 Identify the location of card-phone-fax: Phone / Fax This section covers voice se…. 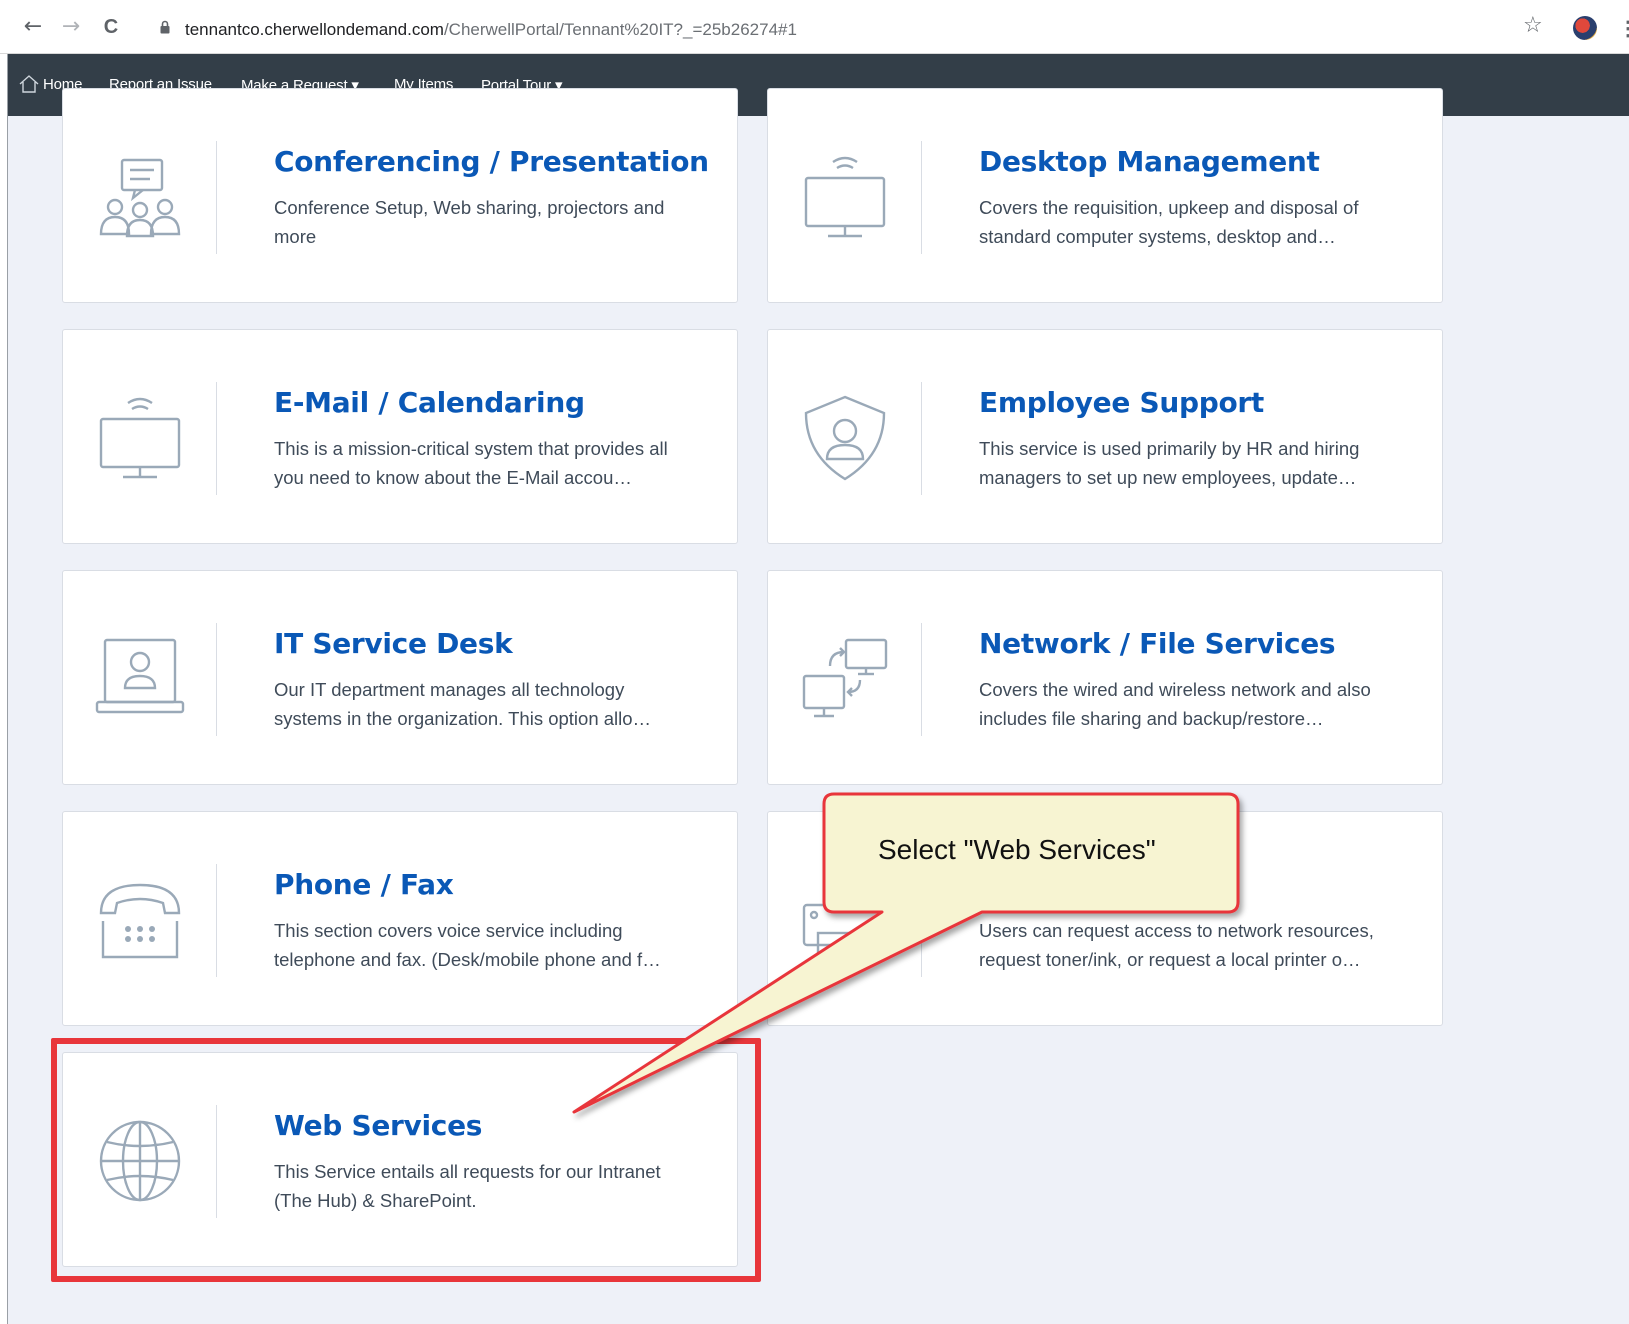
(400, 918).